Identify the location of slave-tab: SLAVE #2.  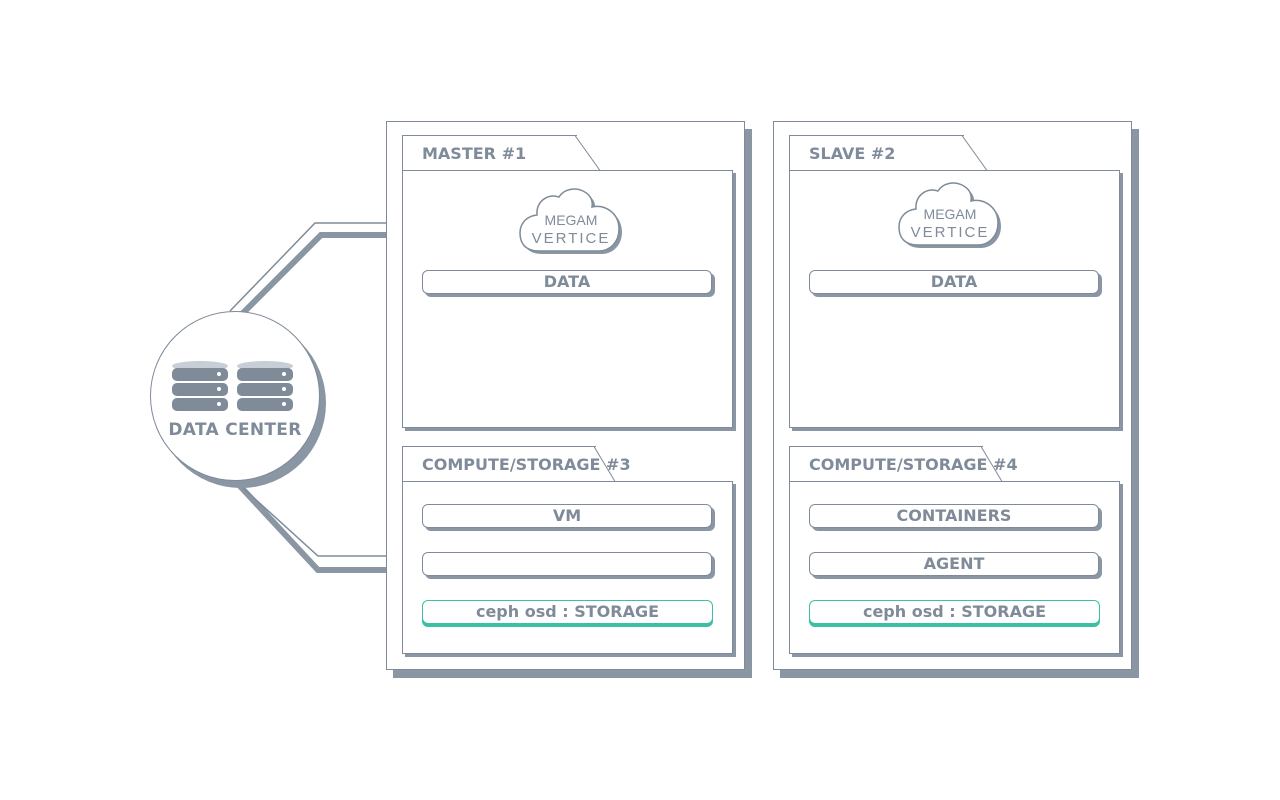
(876, 153).